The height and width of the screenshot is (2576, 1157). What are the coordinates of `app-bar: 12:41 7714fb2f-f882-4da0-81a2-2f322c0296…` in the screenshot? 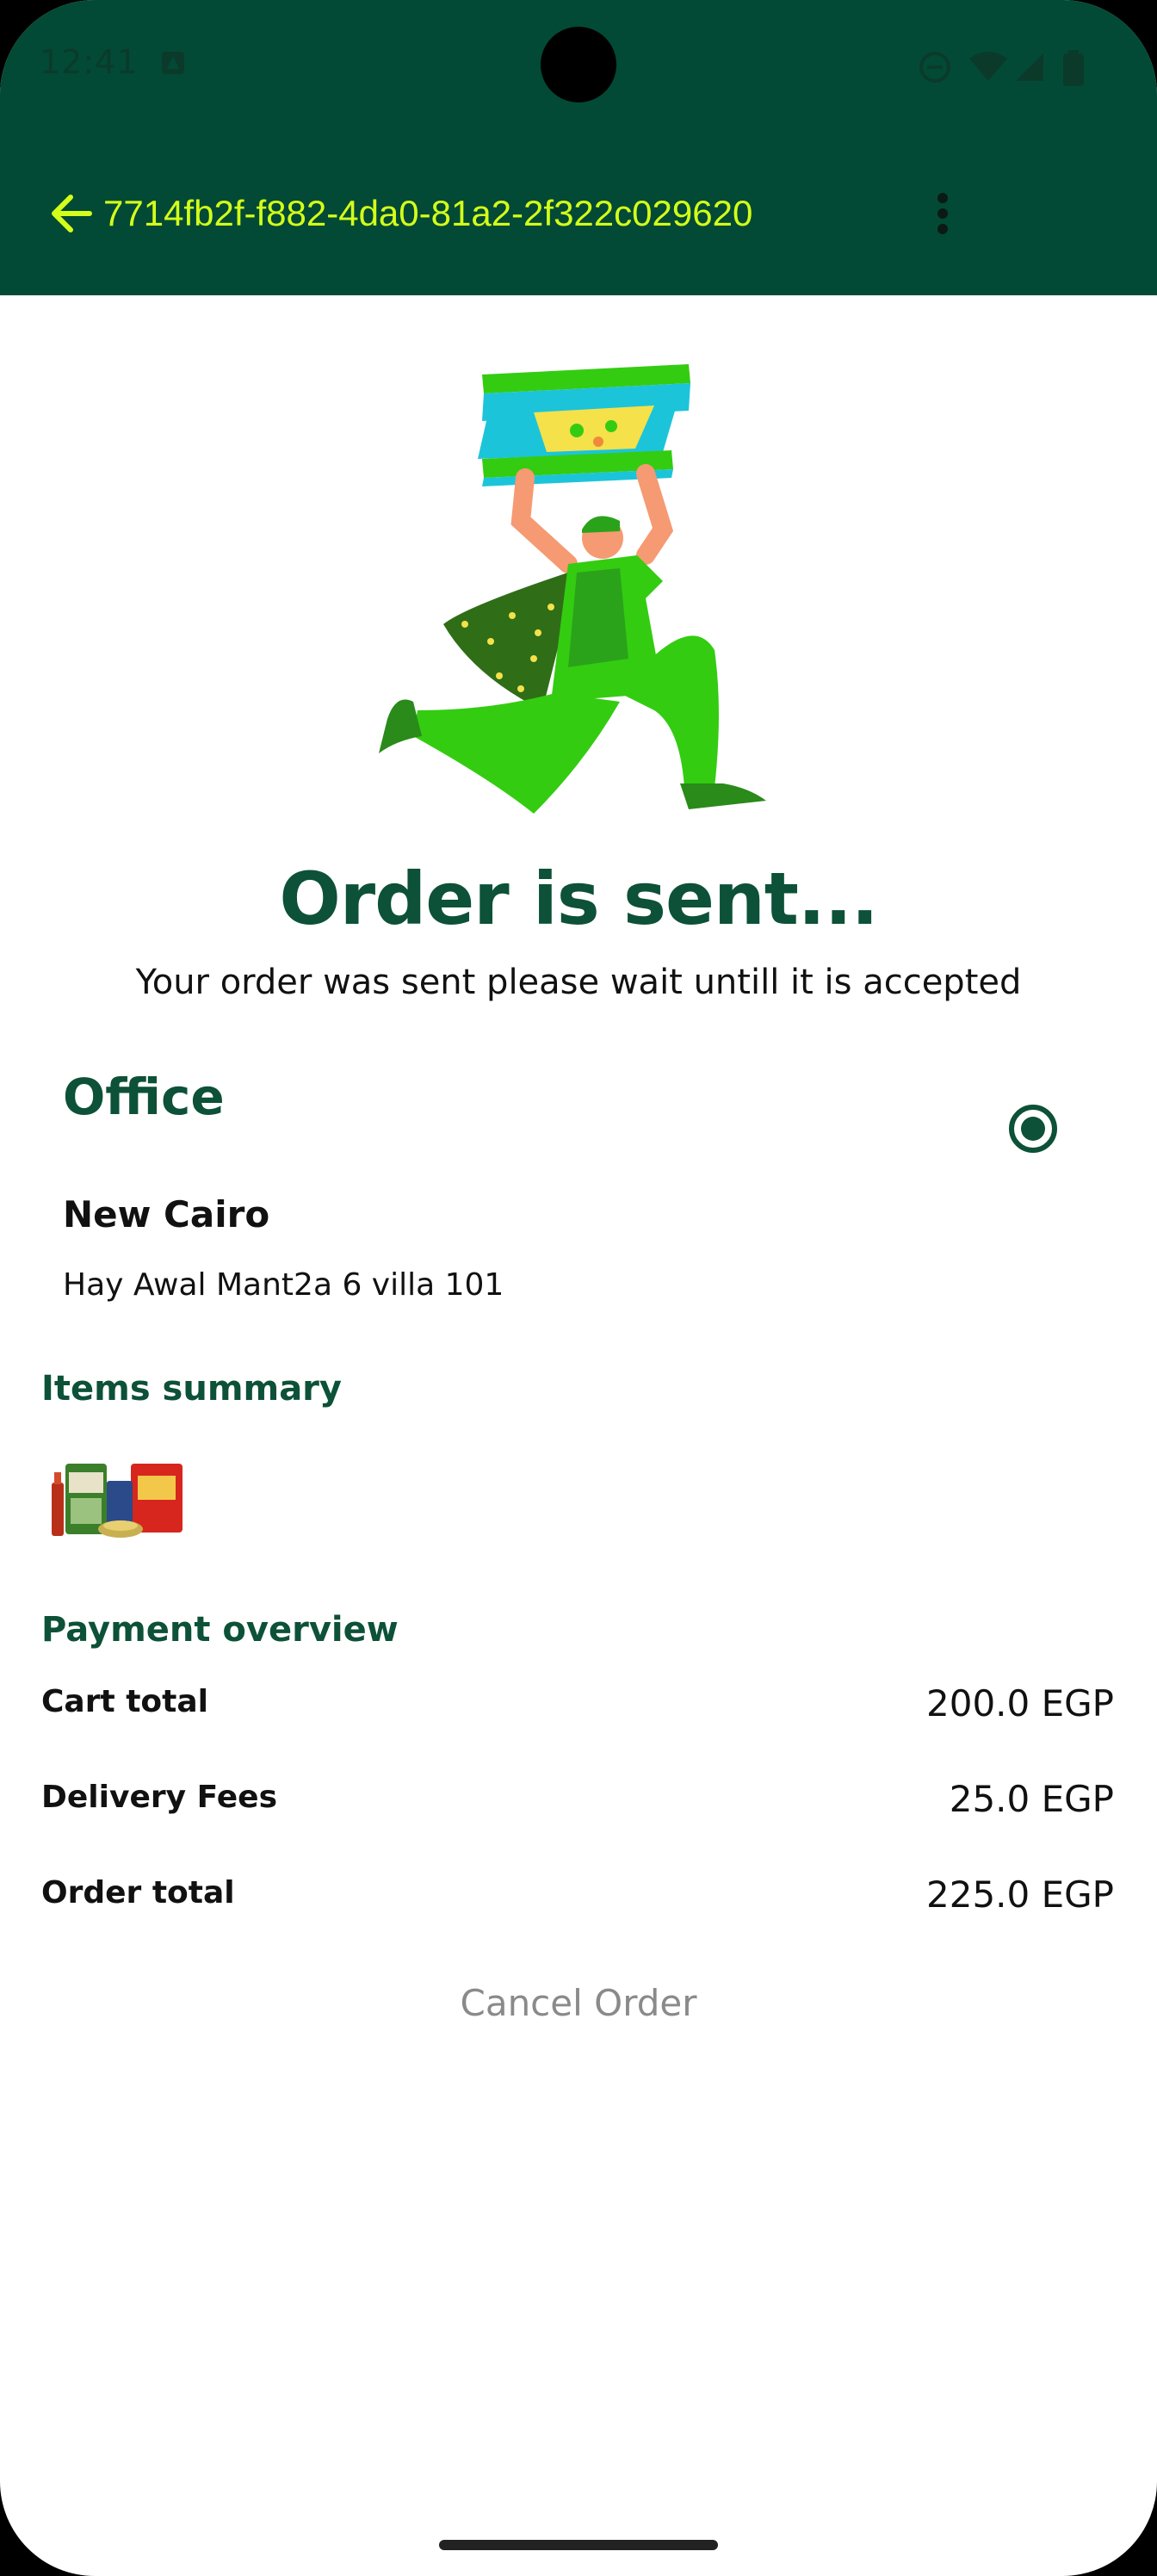 It's located at (579, 148).